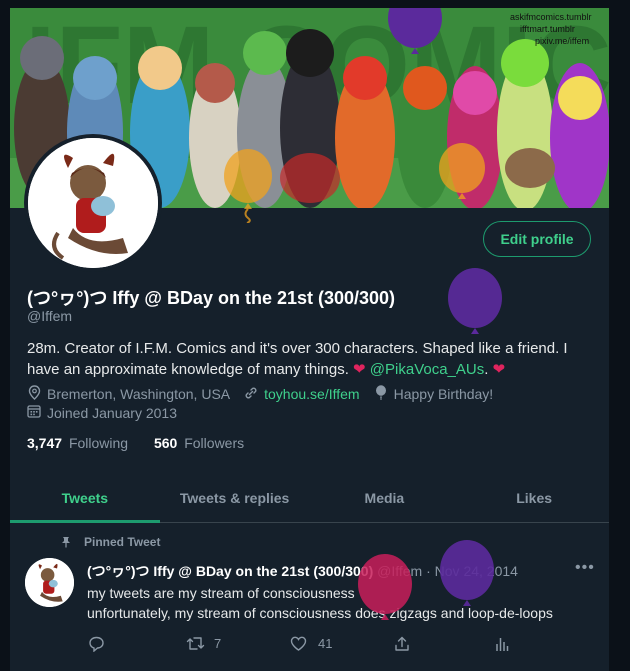 This screenshot has width=630, height=671. What do you see at coordinates (45, 443) in the screenshot?
I see `following-count: 3,747` at bounding box center [45, 443].